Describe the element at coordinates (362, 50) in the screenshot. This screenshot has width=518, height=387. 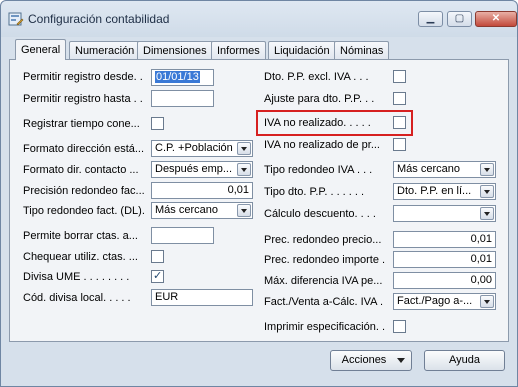
I see `tab-nominas: Nóminas` at that location.